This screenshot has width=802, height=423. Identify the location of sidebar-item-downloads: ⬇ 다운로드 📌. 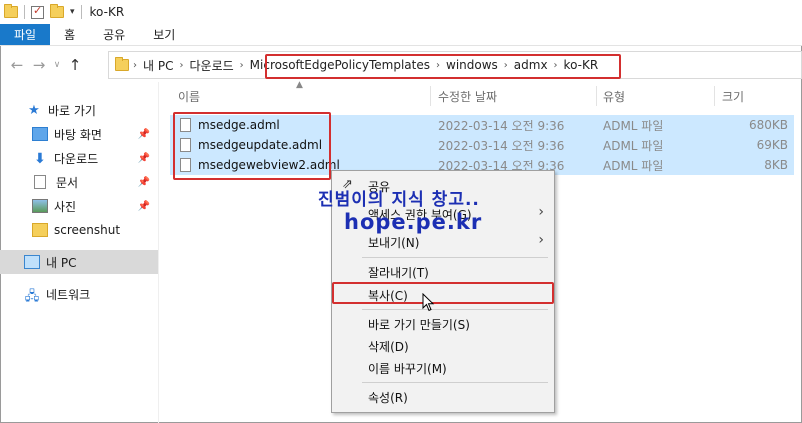
(79, 158).